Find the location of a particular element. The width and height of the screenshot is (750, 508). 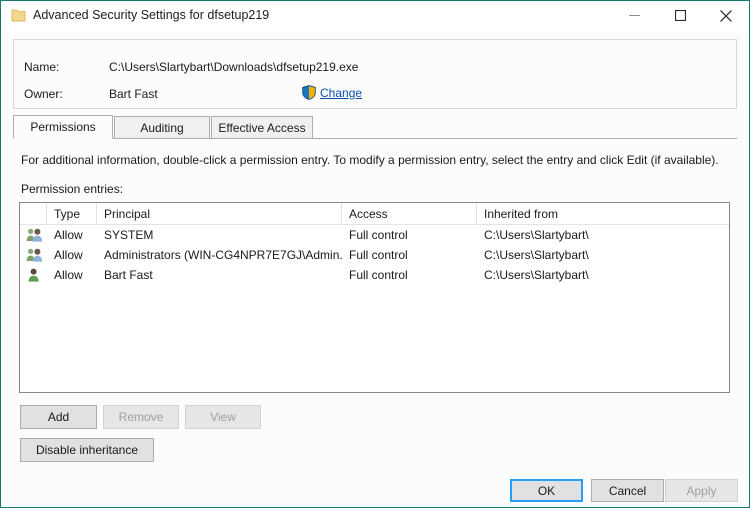

cancel-button-label: Cancel is located at coordinates (627, 490).